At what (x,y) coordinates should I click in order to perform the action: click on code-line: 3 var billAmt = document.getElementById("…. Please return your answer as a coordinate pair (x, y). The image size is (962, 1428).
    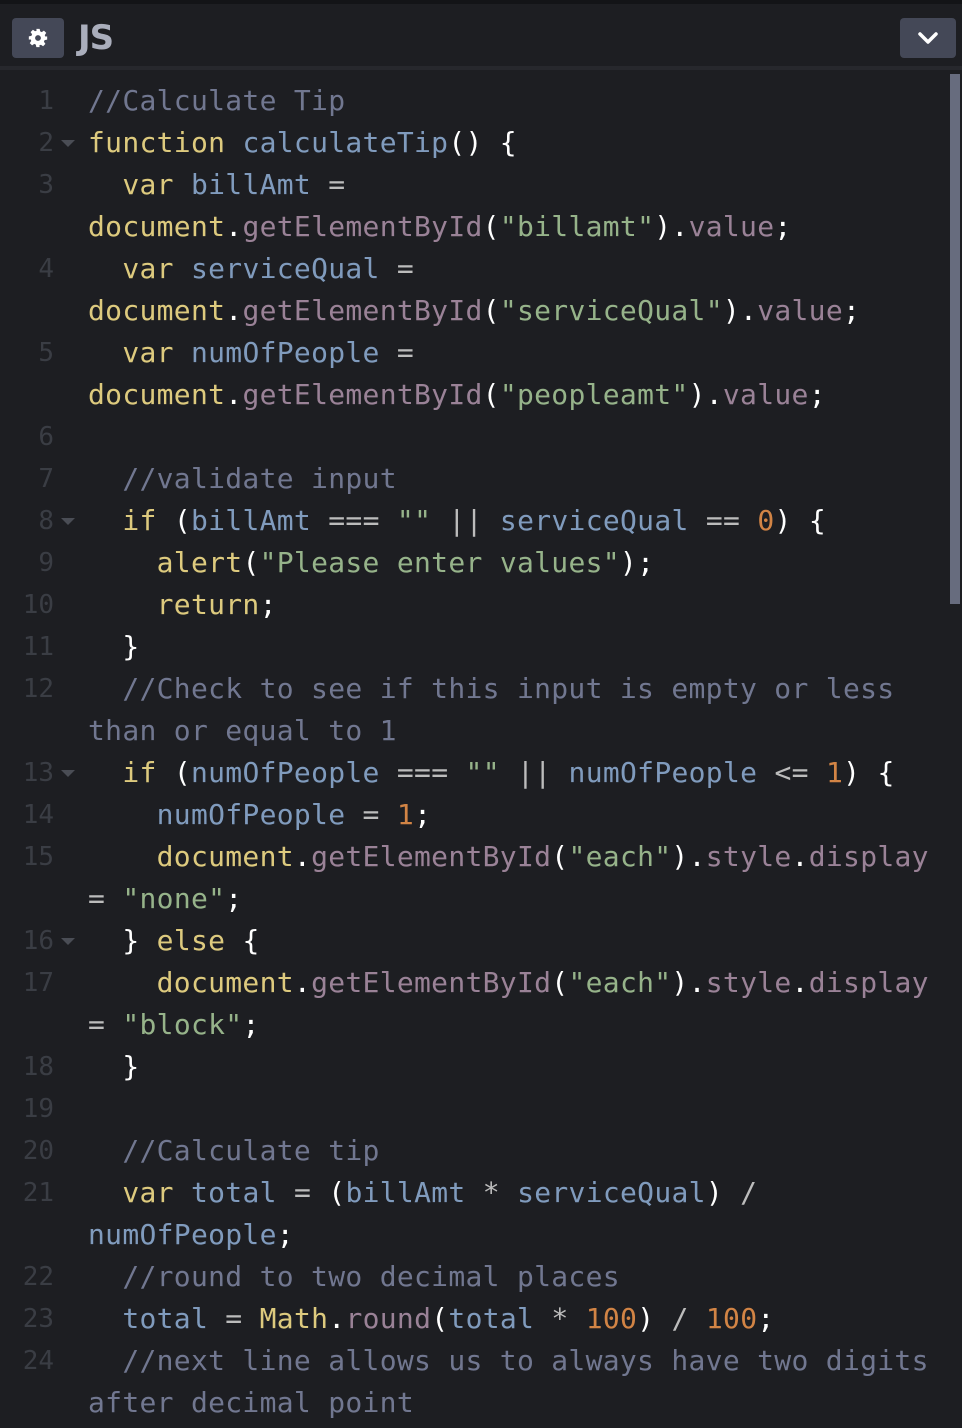
    Looking at the image, I should click on (471, 206).